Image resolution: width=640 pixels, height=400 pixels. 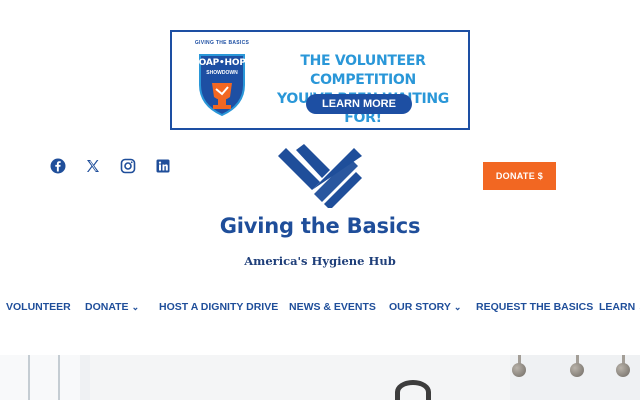 I want to click on banner-headline-line1: THE VOLUNTEER COMPETITION, so click(x=363, y=70).